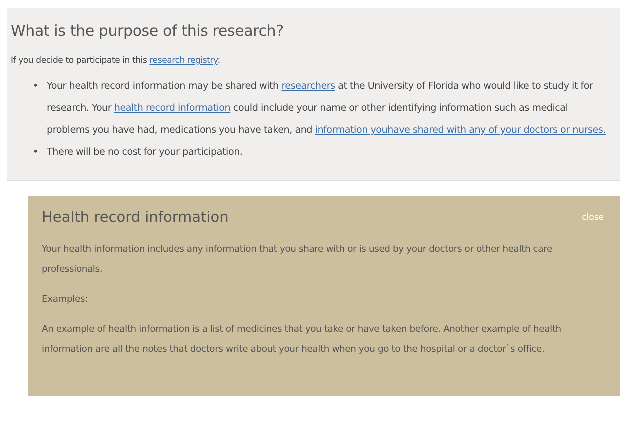  I want to click on text-link: researchers, so click(309, 86).